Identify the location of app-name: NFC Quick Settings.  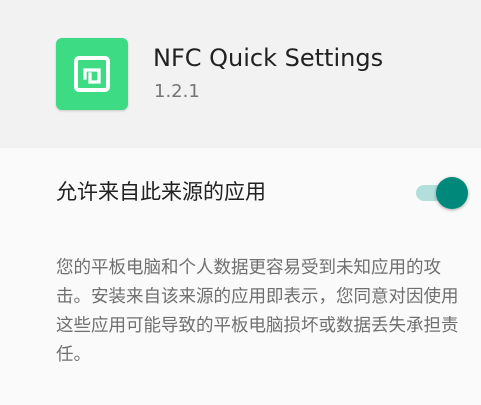
(268, 58).